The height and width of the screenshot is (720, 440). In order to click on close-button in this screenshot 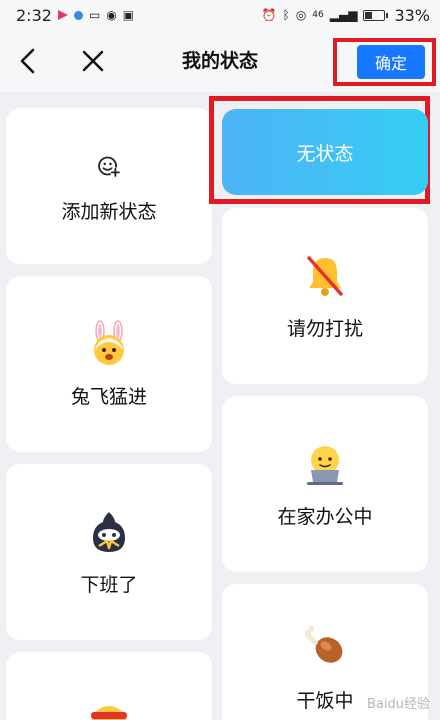, I will do `click(93, 61)`.